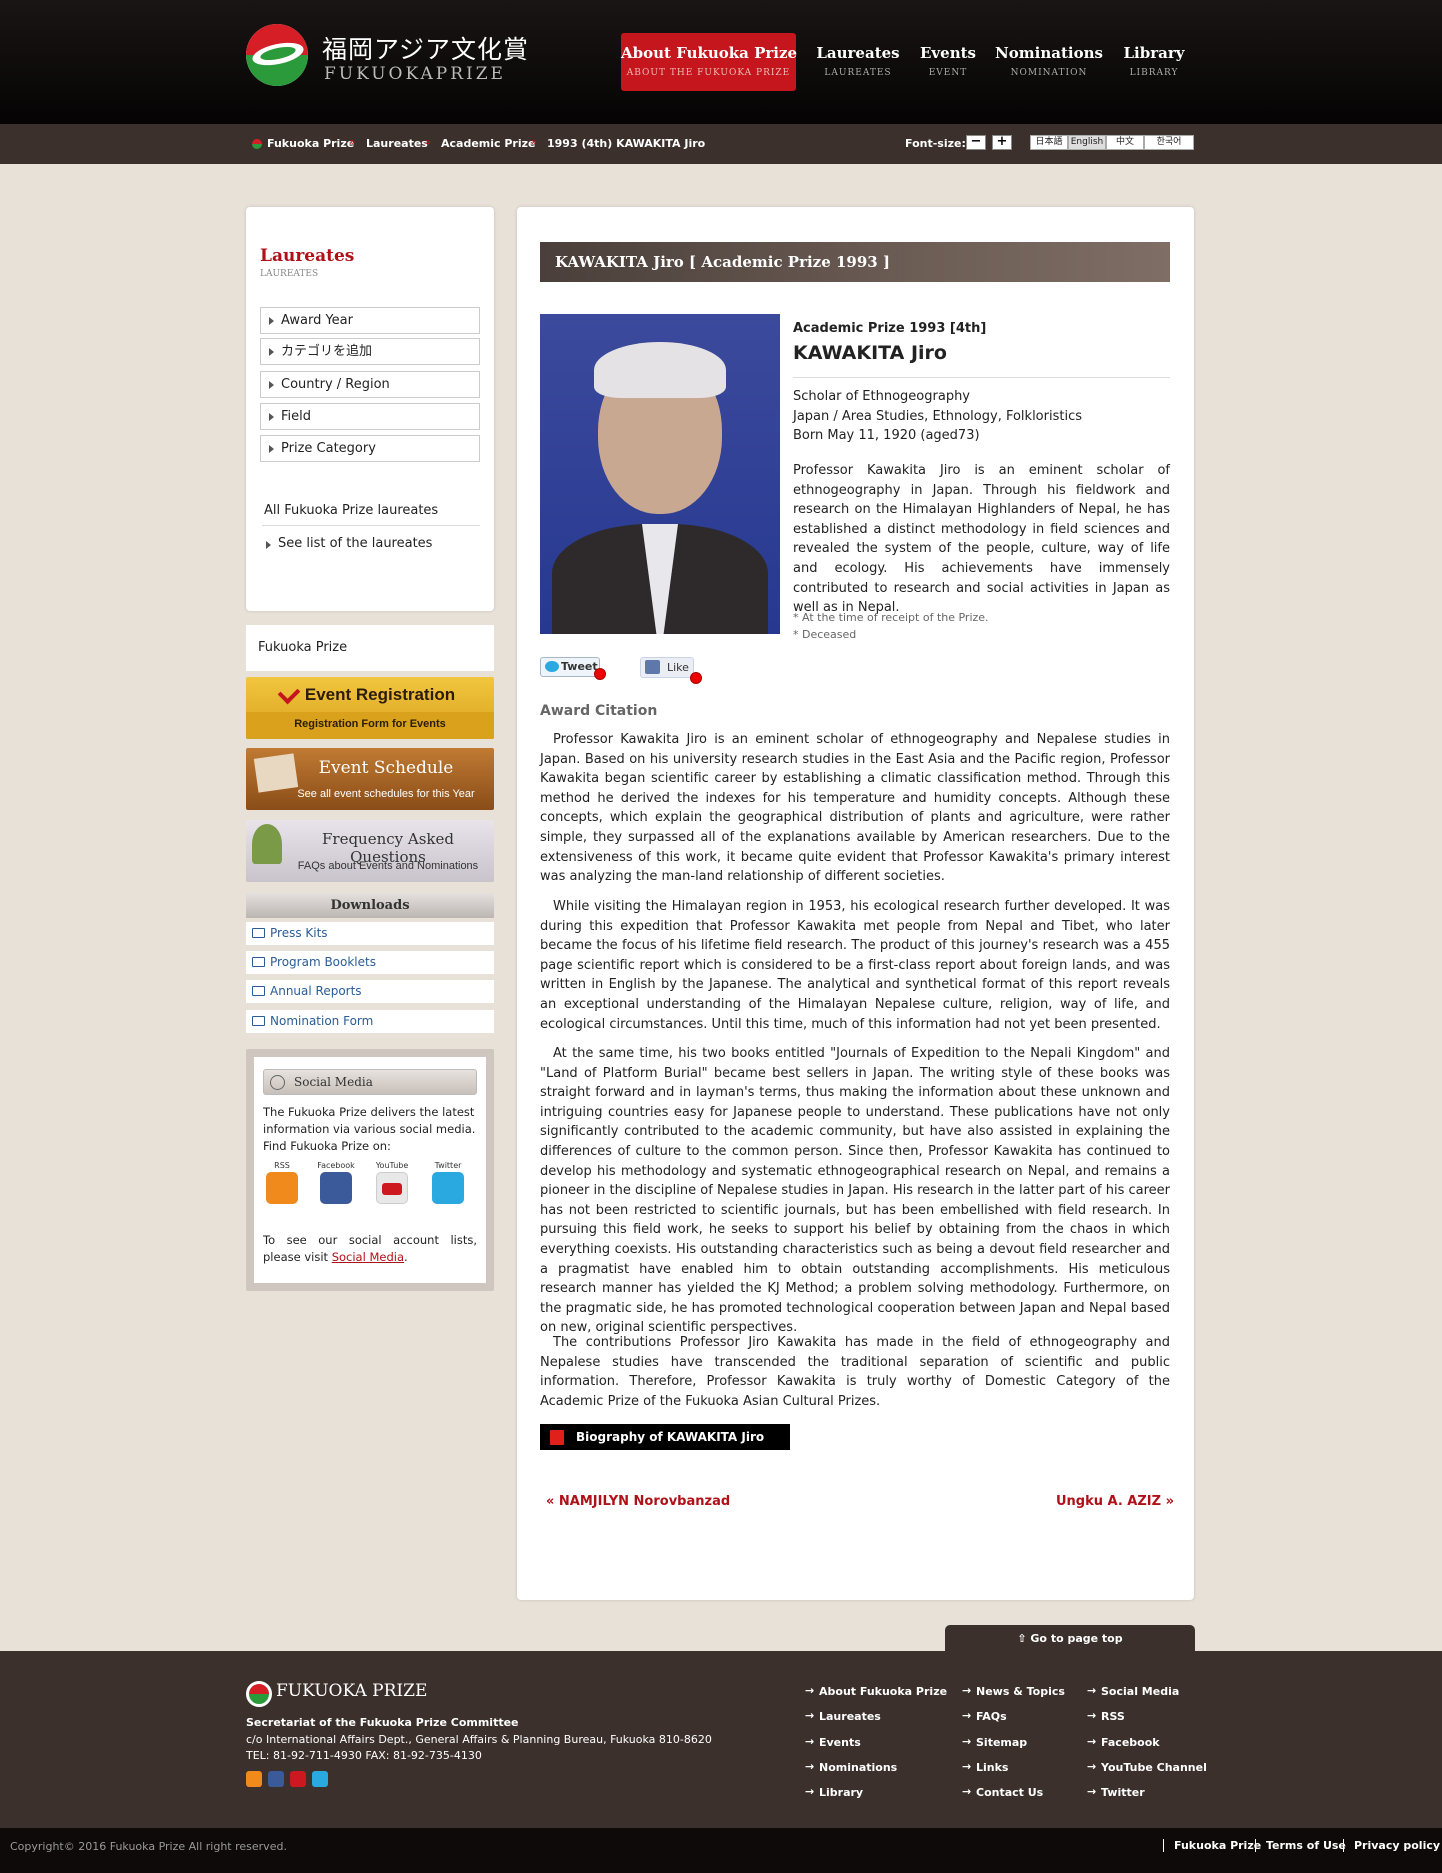 This screenshot has width=1442, height=1873. What do you see at coordinates (1115, 1501) in the screenshot?
I see `next-laureate-link: Ungku A. AZIZ »` at bounding box center [1115, 1501].